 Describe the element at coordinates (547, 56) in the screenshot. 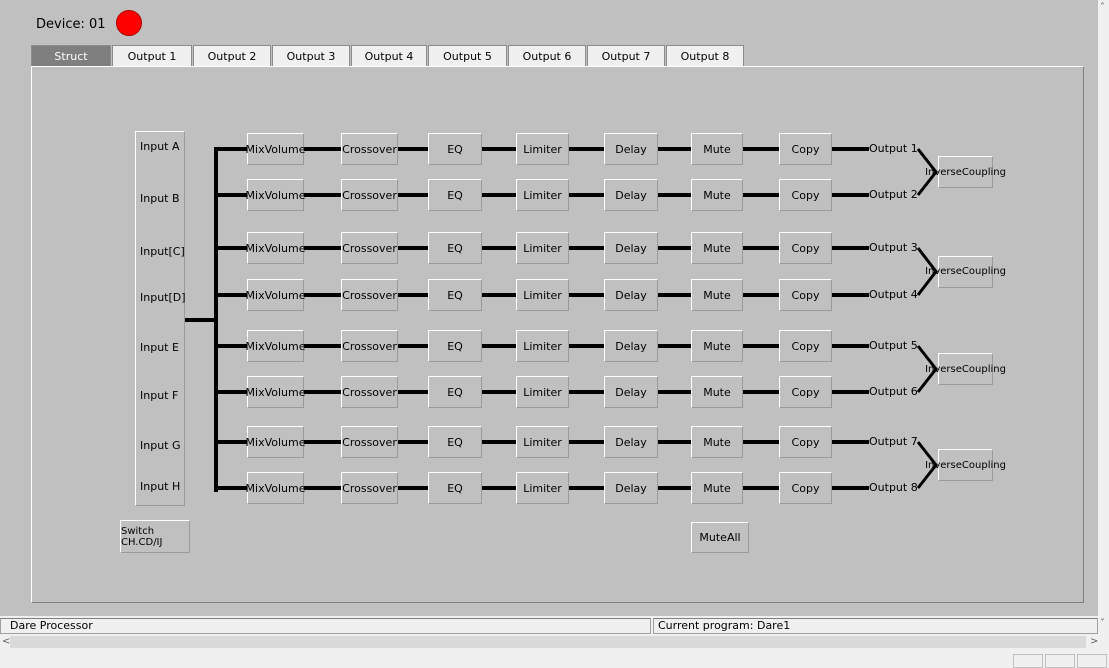

I see `tab-output-6: Output 6` at that location.